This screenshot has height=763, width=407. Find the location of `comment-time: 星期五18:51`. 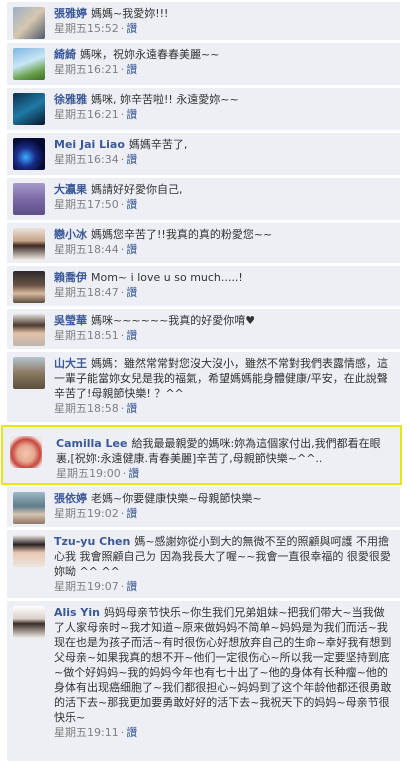

comment-time: 星期五18:51 is located at coordinates (86, 335).